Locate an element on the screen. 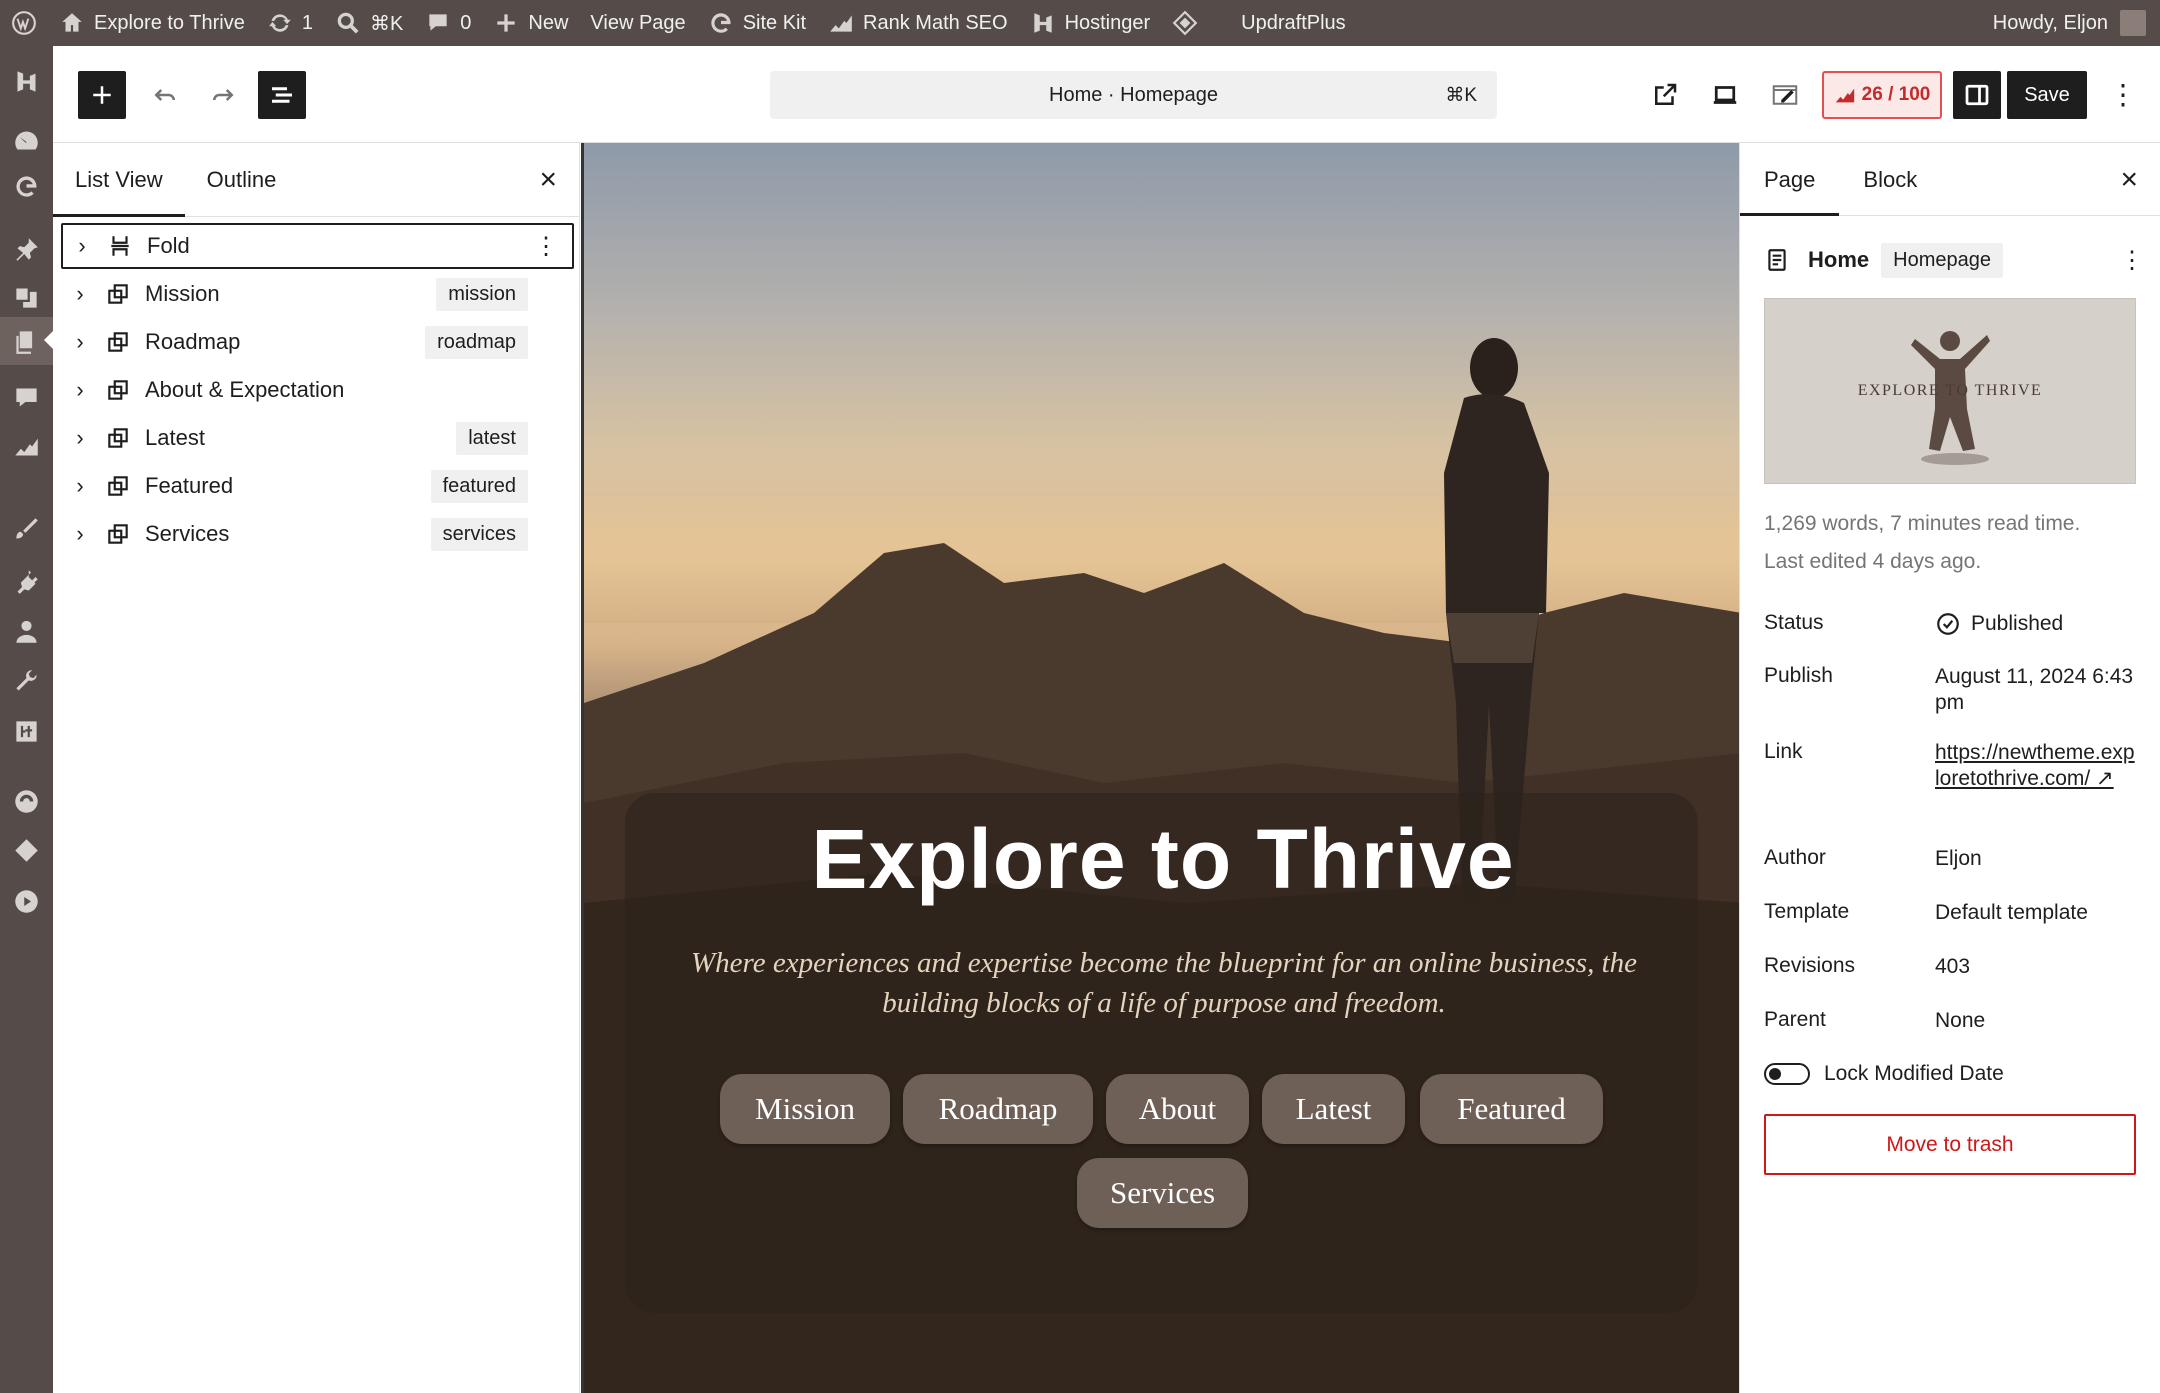  undo-button is located at coordinates (165, 95).